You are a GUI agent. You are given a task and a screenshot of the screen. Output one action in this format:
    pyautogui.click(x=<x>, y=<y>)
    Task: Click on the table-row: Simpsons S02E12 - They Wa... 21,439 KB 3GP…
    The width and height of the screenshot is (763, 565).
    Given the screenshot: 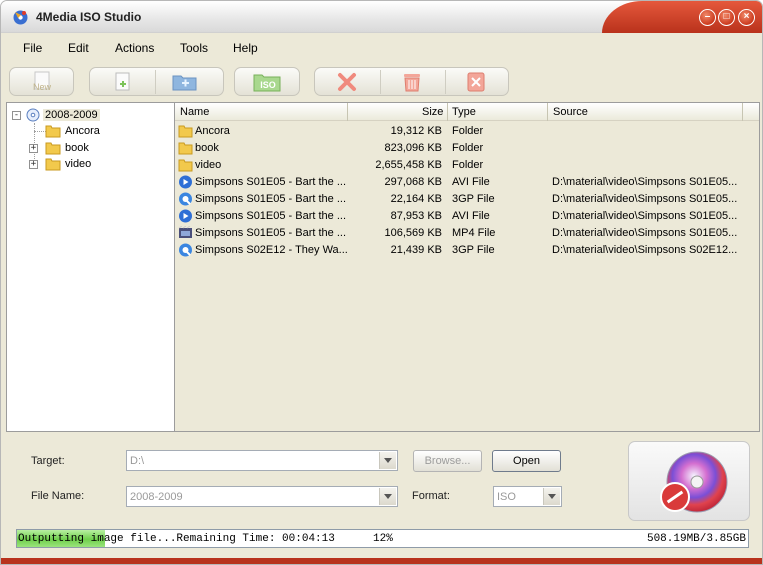 What is the action you would take?
    pyautogui.click(x=467, y=250)
    